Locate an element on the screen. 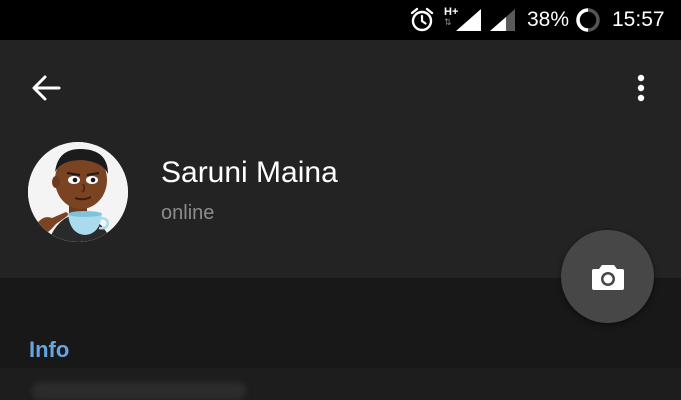  battery-percent: 38% is located at coordinates (548, 19).